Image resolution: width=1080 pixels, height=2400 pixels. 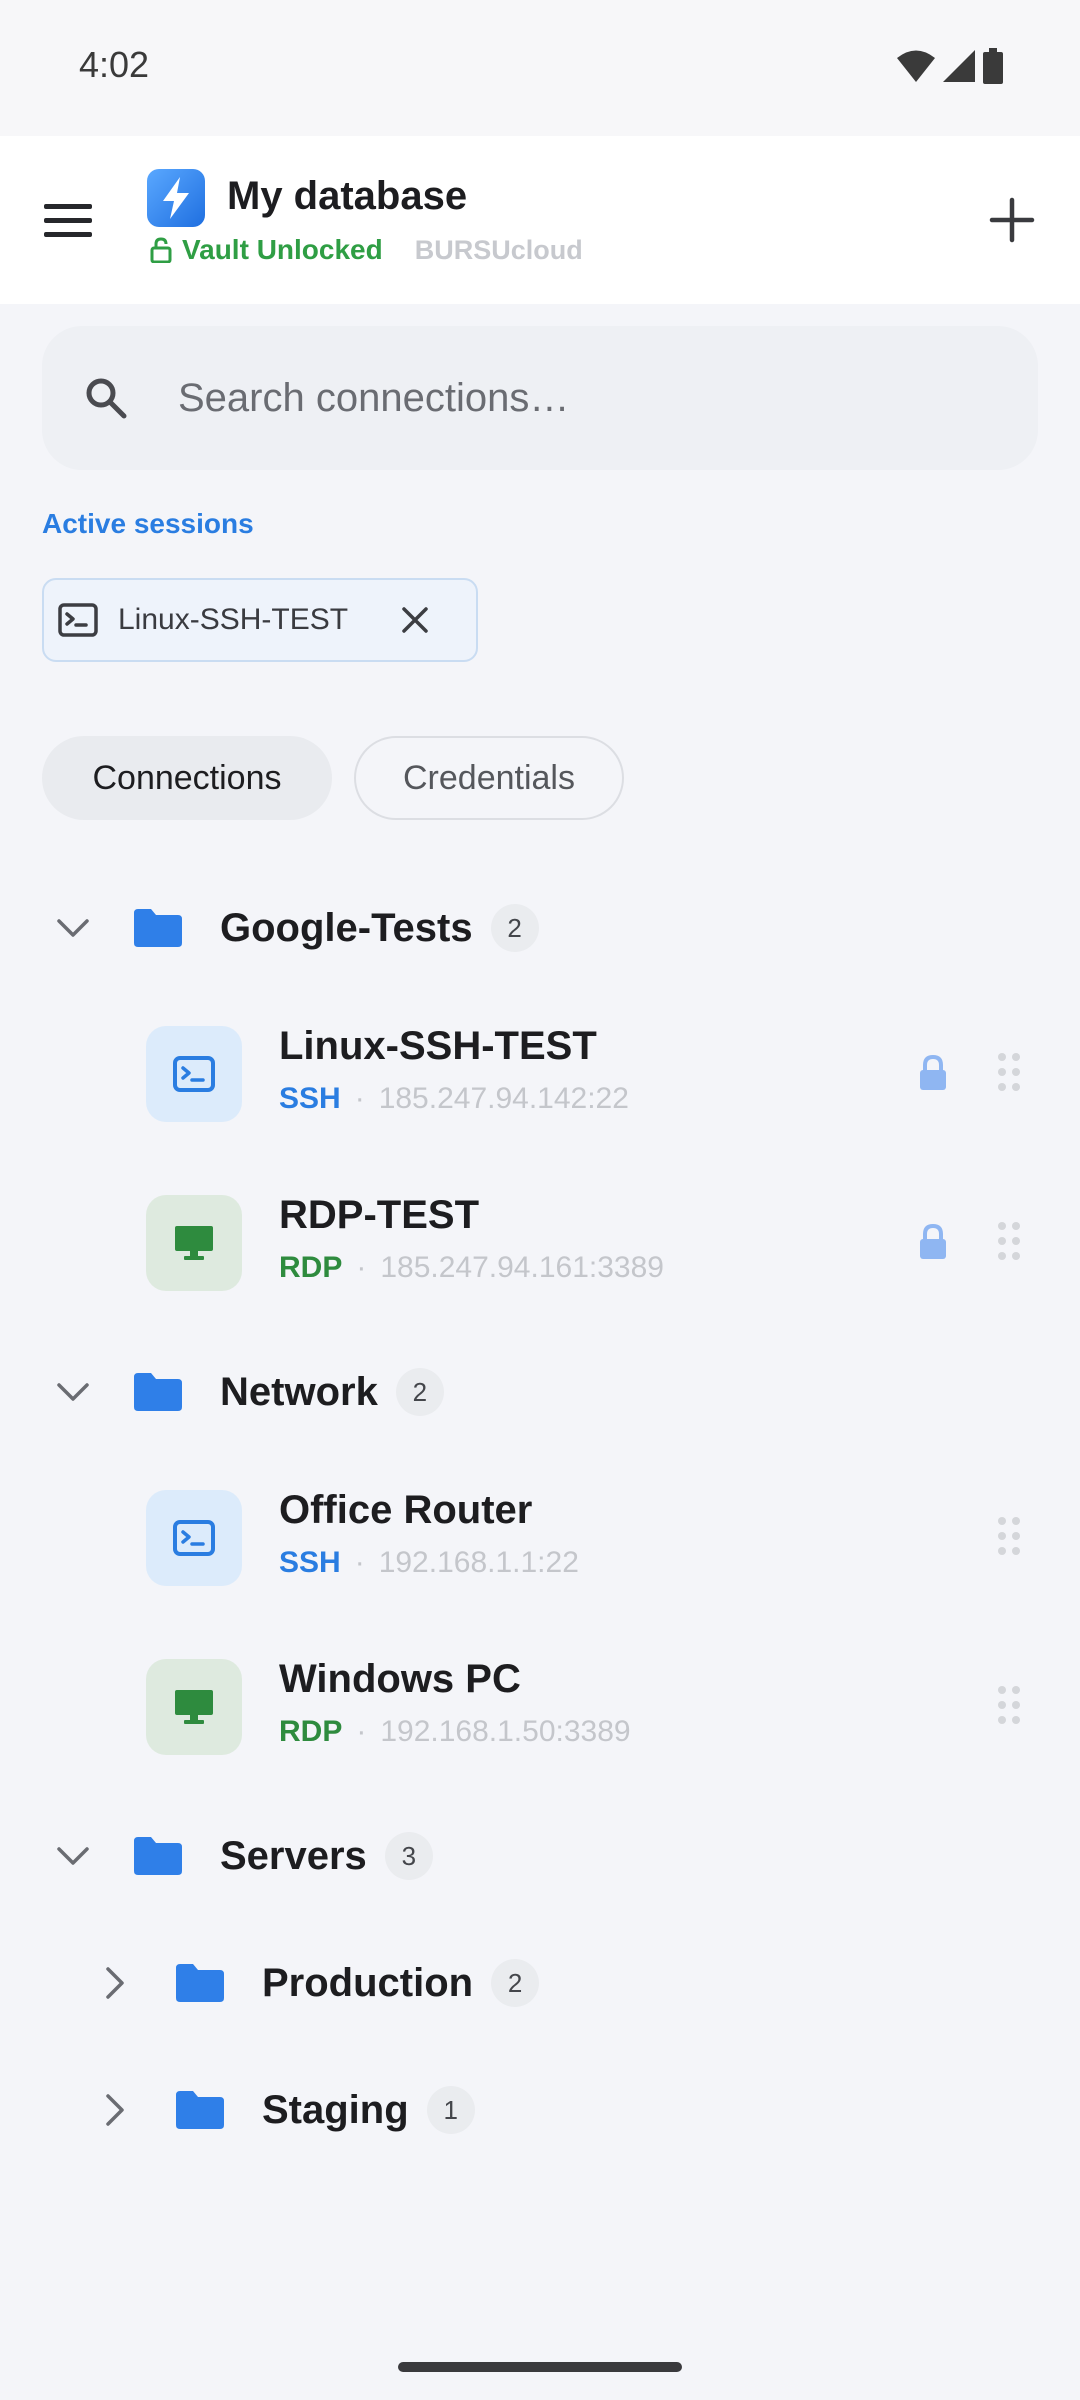 What do you see at coordinates (505, 1731) in the screenshot?
I see `connection-address: 192.168.1.50:3389` at bounding box center [505, 1731].